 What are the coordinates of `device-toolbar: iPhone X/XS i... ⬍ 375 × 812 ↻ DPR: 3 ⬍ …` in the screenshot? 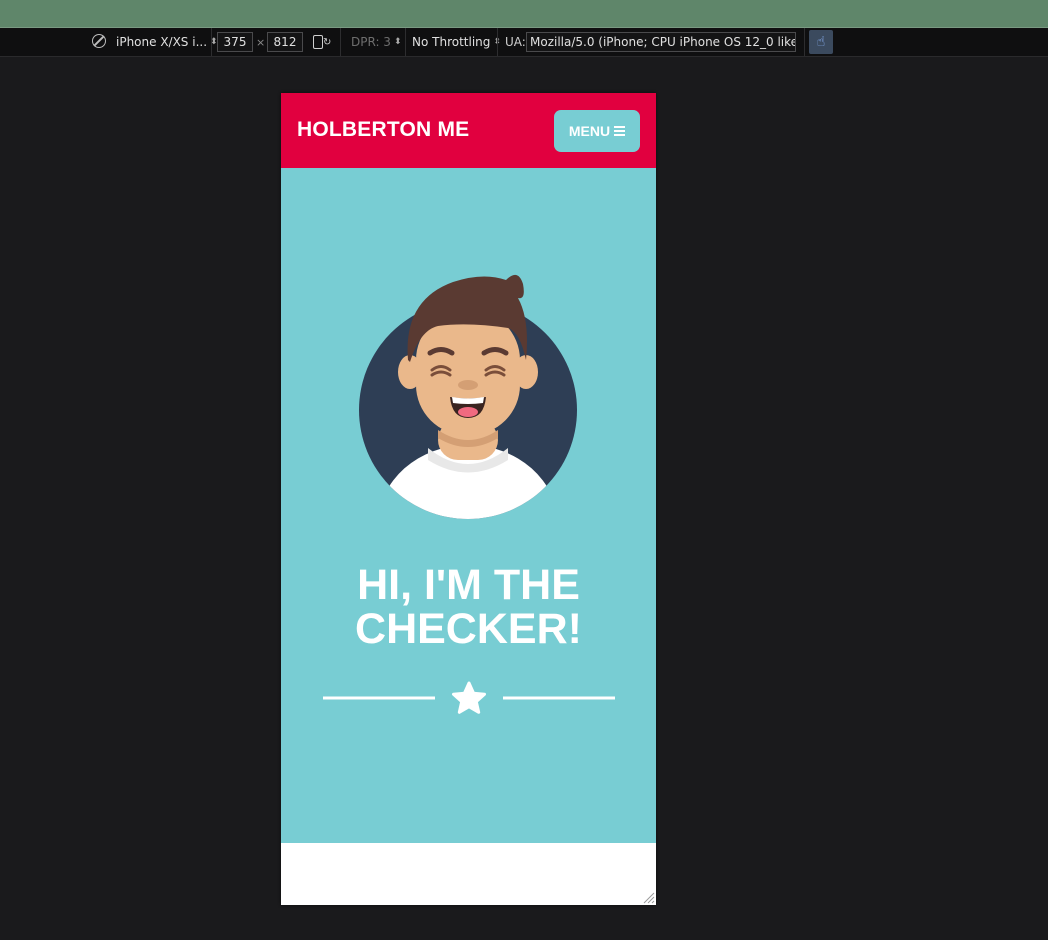 It's located at (524, 42).